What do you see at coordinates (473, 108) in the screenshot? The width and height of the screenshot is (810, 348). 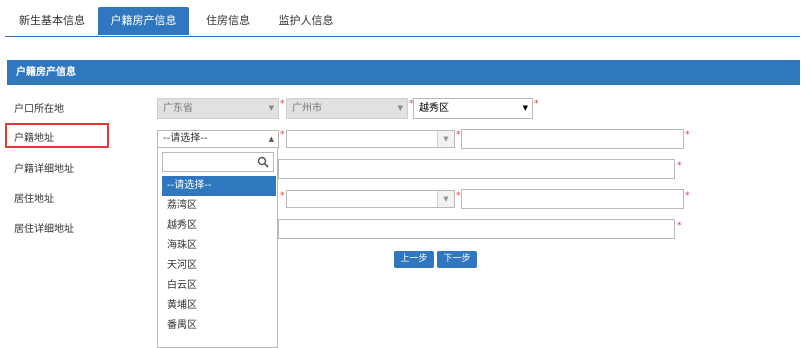 I see `district-select: 越秀区 ▼` at bounding box center [473, 108].